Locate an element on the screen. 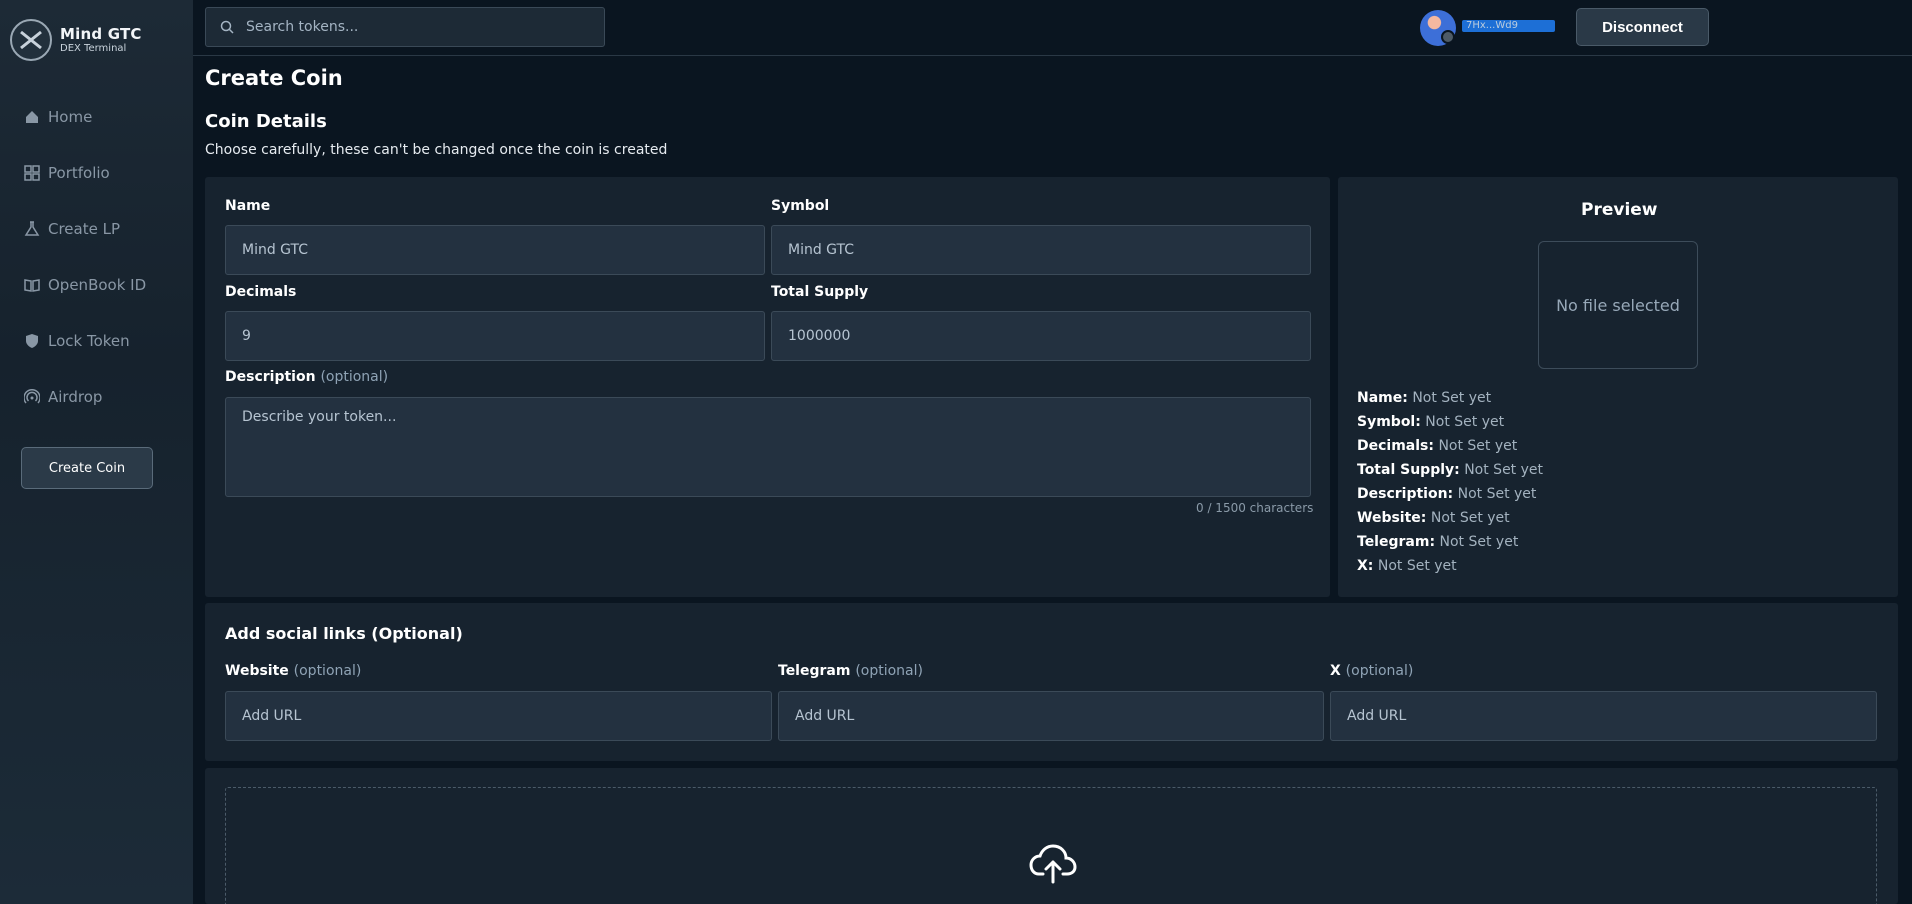  optional-tag: (optional) is located at coordinates (354, 377).